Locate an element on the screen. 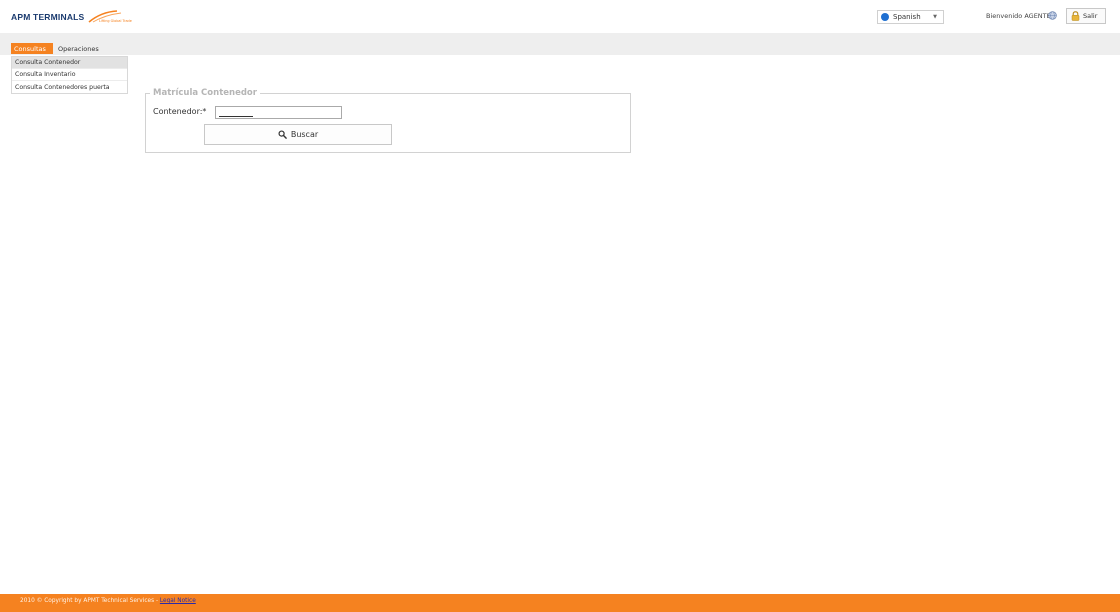 This screenshot has width=1120, height=612. logo-text: APM TERMINALS is located at coordinates (48, 17).